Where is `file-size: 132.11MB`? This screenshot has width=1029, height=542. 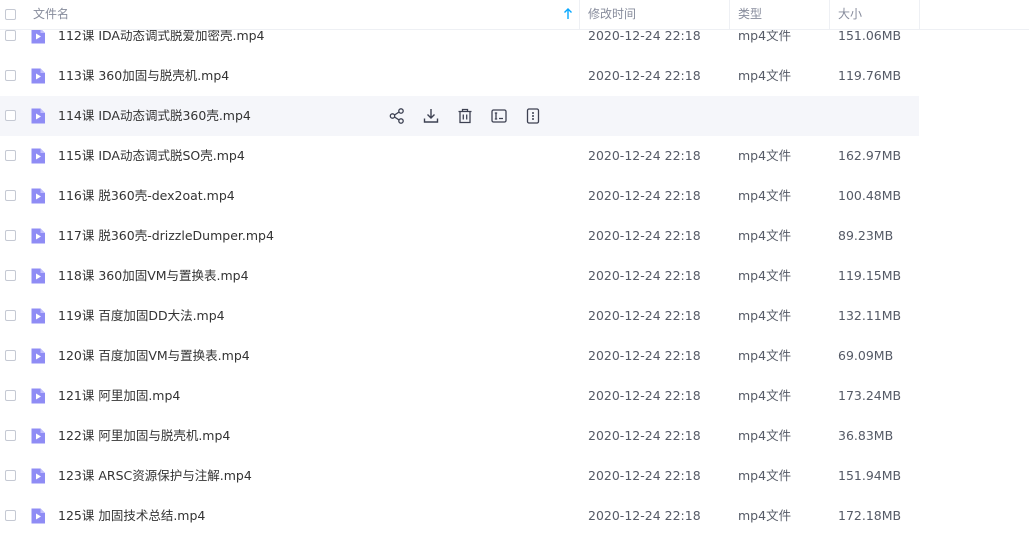 file-size: 132.11MB is located at coordinates (870, 315).